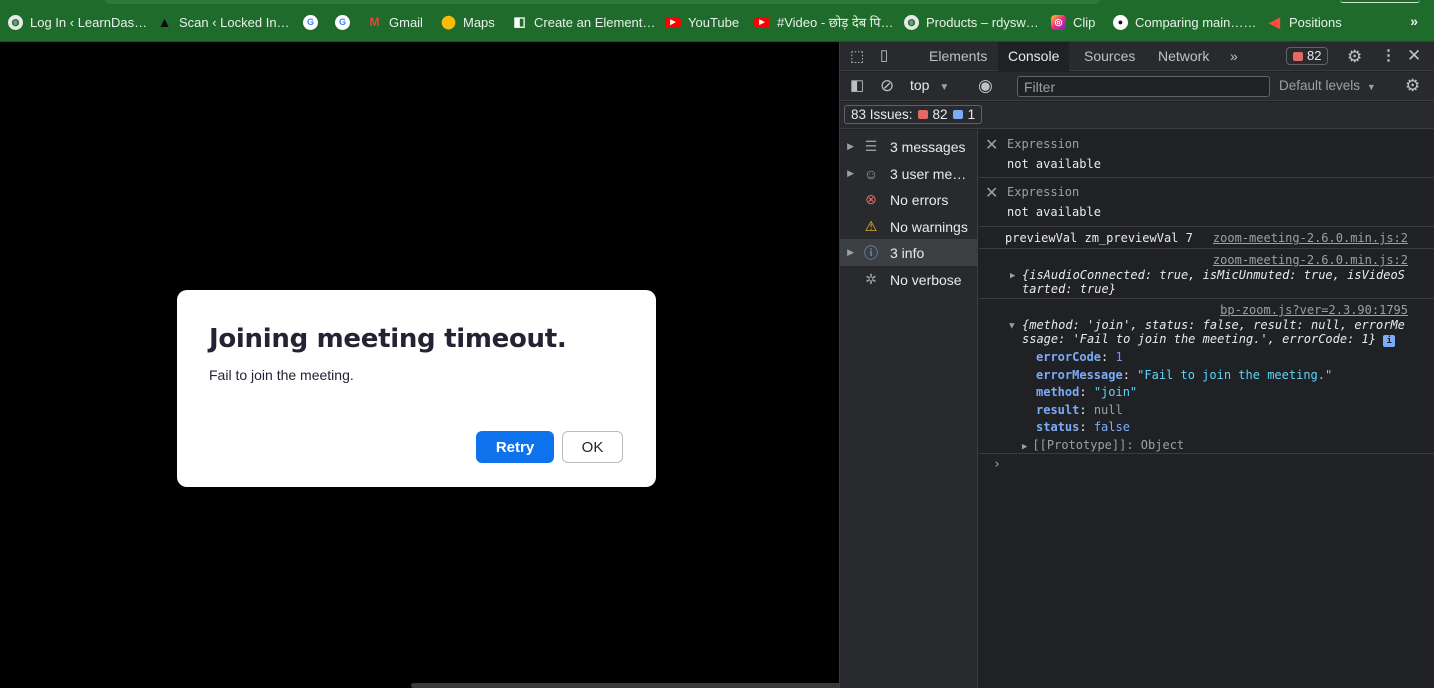  Describe the element at coordinates (1206, 202) in the screenshot. I see `live-expression-2: ✕ Expression not available` at that location.